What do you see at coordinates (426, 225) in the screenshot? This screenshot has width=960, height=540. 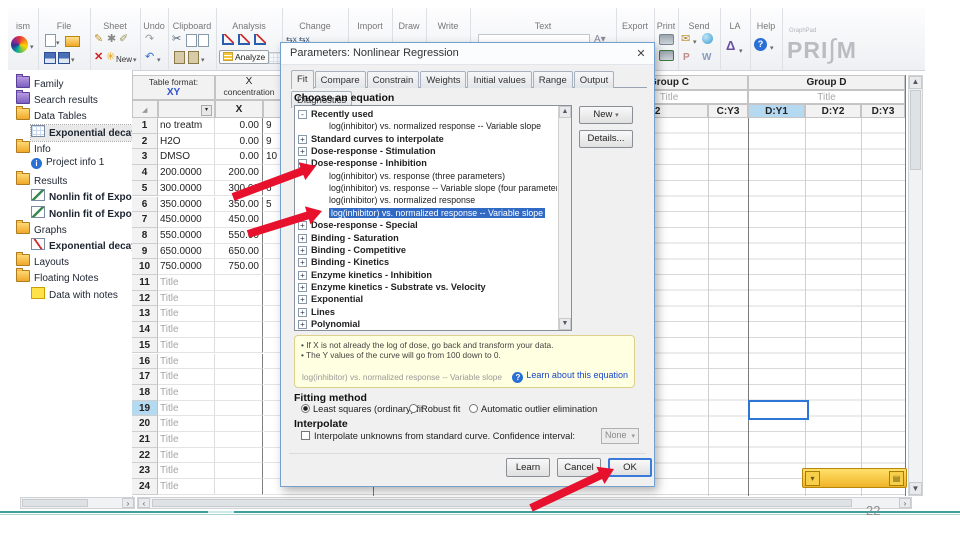 I see `equation-category: + Dose-response - Special` at bounding box center [426, 225].